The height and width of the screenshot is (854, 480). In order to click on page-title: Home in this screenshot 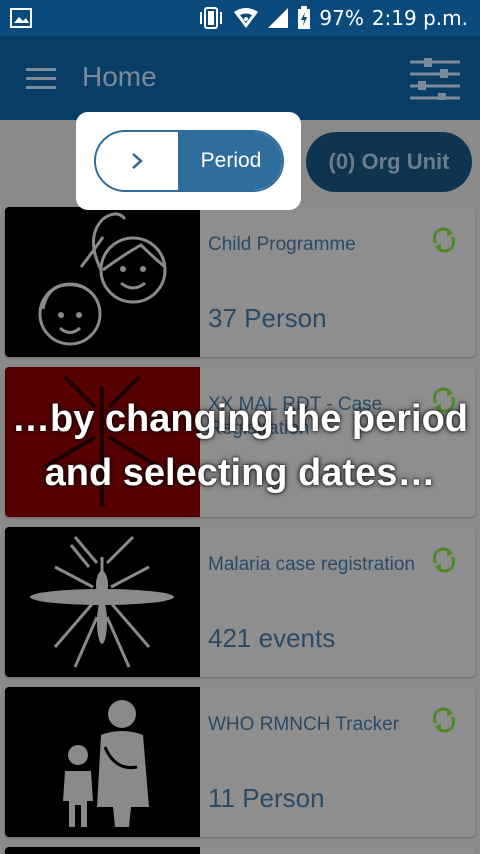, I will do `click(119, 76)`.